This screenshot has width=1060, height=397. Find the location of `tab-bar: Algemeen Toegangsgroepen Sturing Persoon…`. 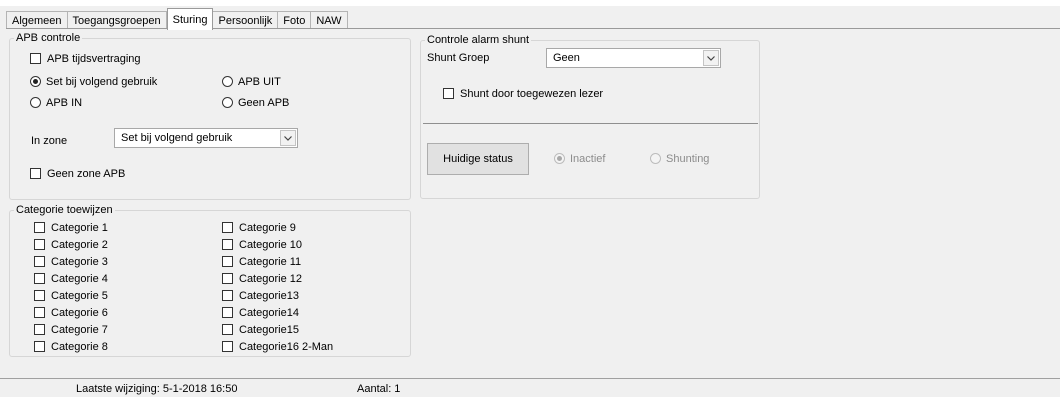

tab-bar: Algemeen Toegangsgroepen Sturing Persoon… is located at coordinates (177, 18).